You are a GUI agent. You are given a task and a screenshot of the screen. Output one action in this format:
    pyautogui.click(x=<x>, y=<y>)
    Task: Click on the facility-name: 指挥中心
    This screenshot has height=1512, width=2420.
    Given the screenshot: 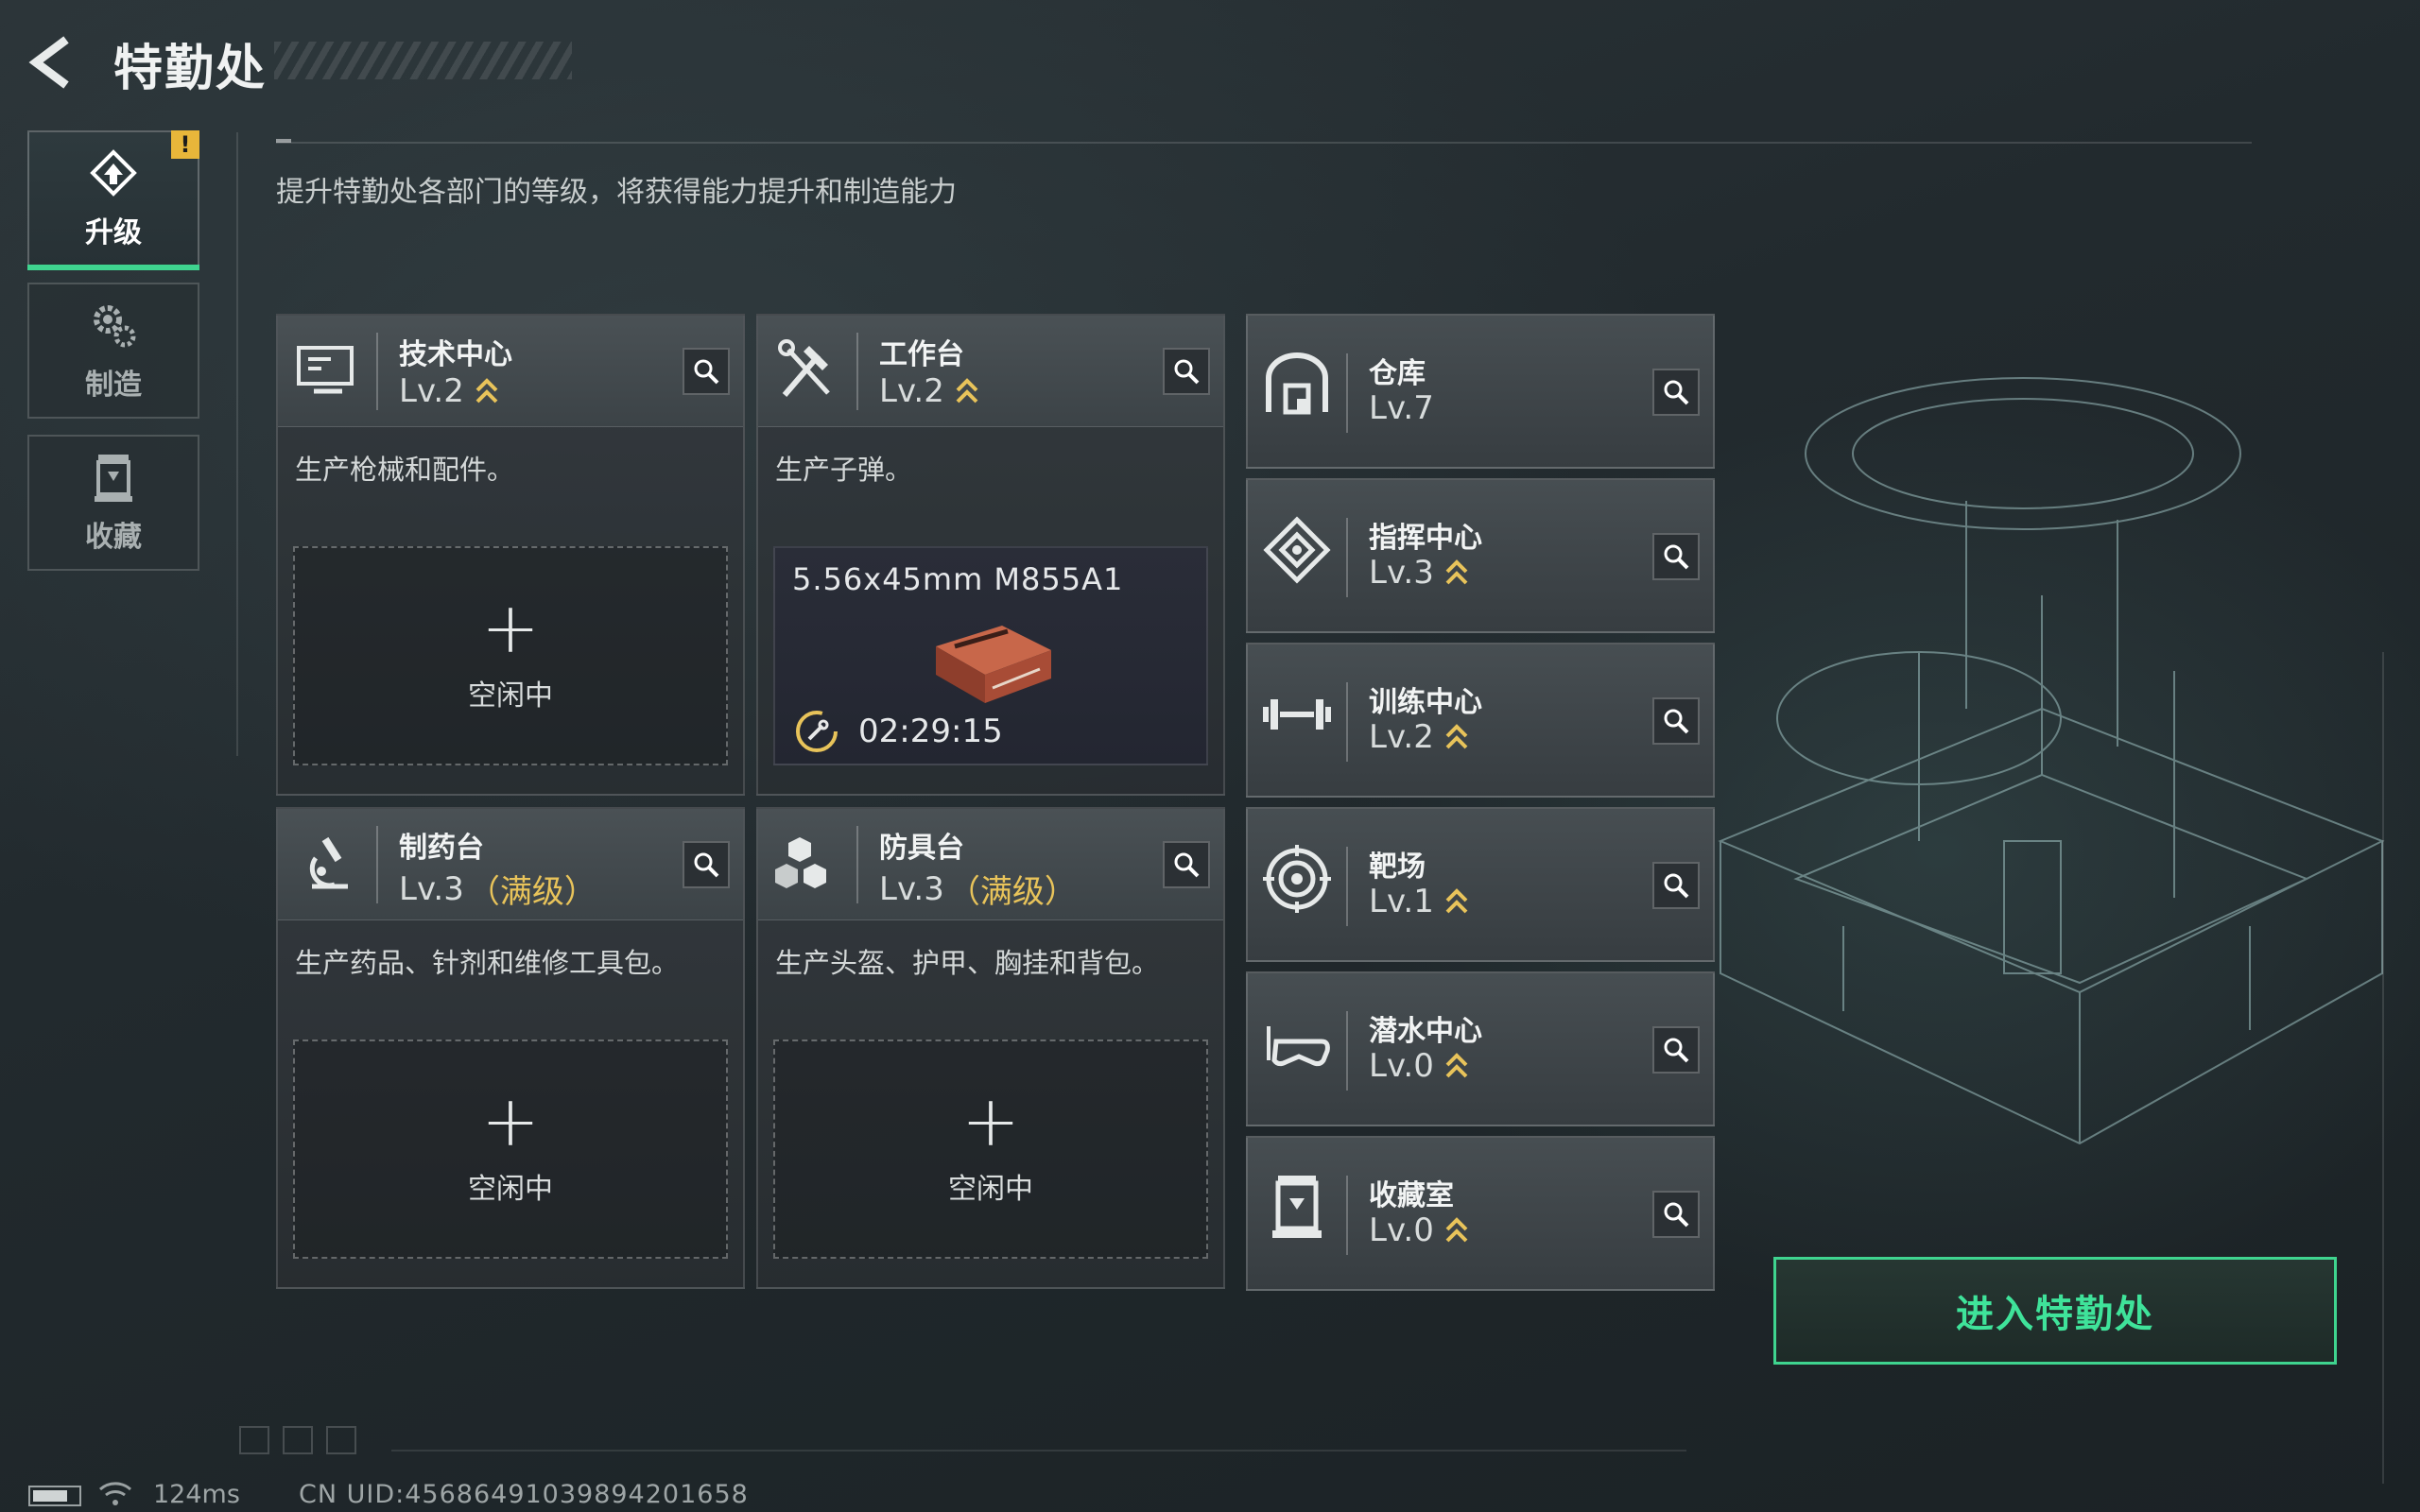 What is the action you would take?
    pyautogui.click(x=1425, y=538)
    